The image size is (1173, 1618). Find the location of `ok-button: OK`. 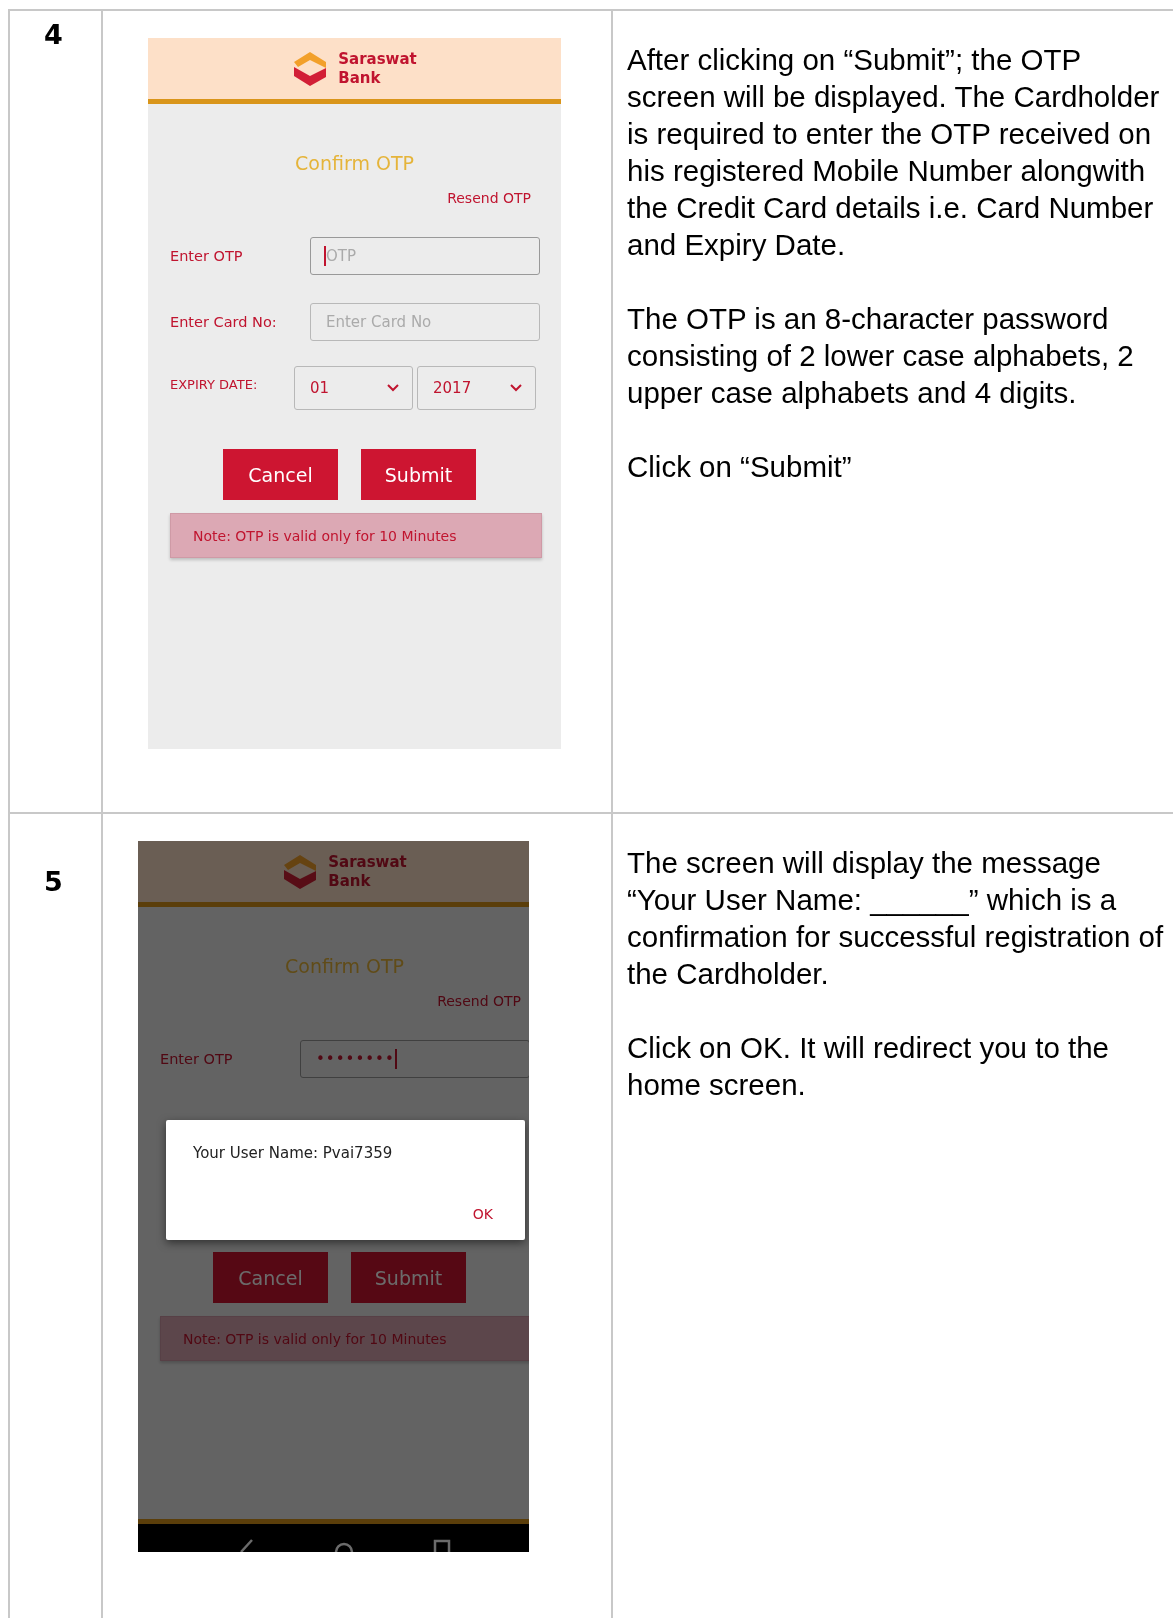

ok-button: OK is located at coordinates (482, 1214).